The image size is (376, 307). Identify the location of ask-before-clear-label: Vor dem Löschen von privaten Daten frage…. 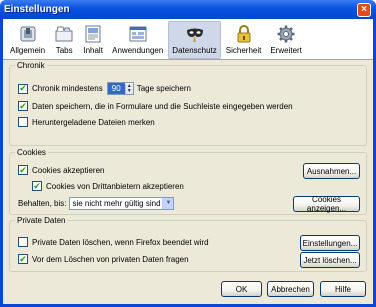
(110, 259).